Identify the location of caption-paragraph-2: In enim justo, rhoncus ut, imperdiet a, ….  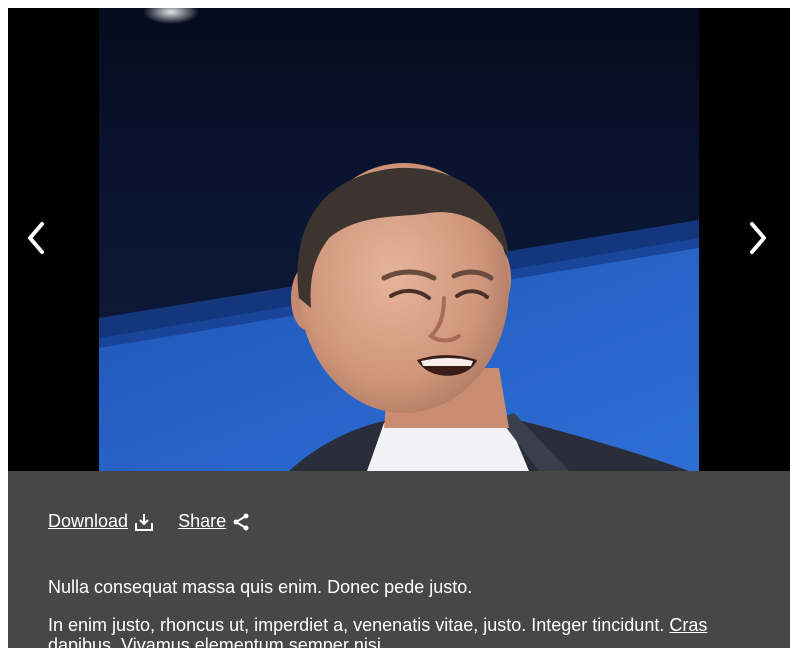
(398, 631).